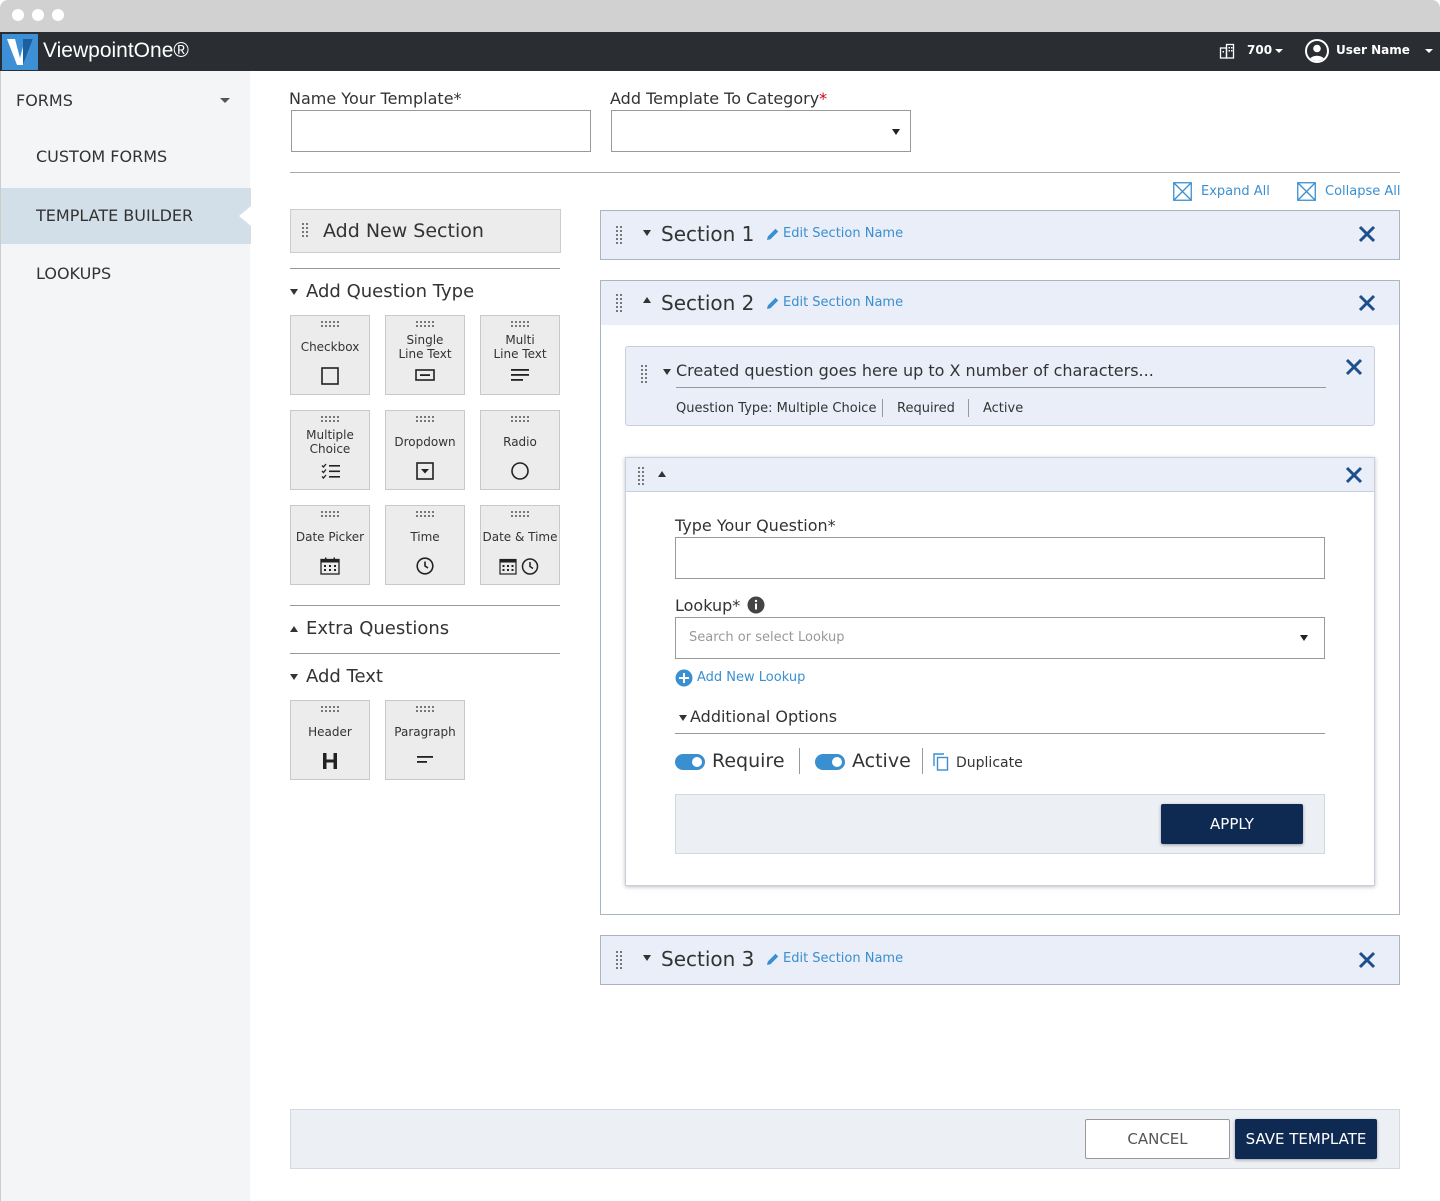  Describe the element at coordinates (1000, 303) in the screenshot. I see `section-2: Section 2 Edit Section Name` at that location.